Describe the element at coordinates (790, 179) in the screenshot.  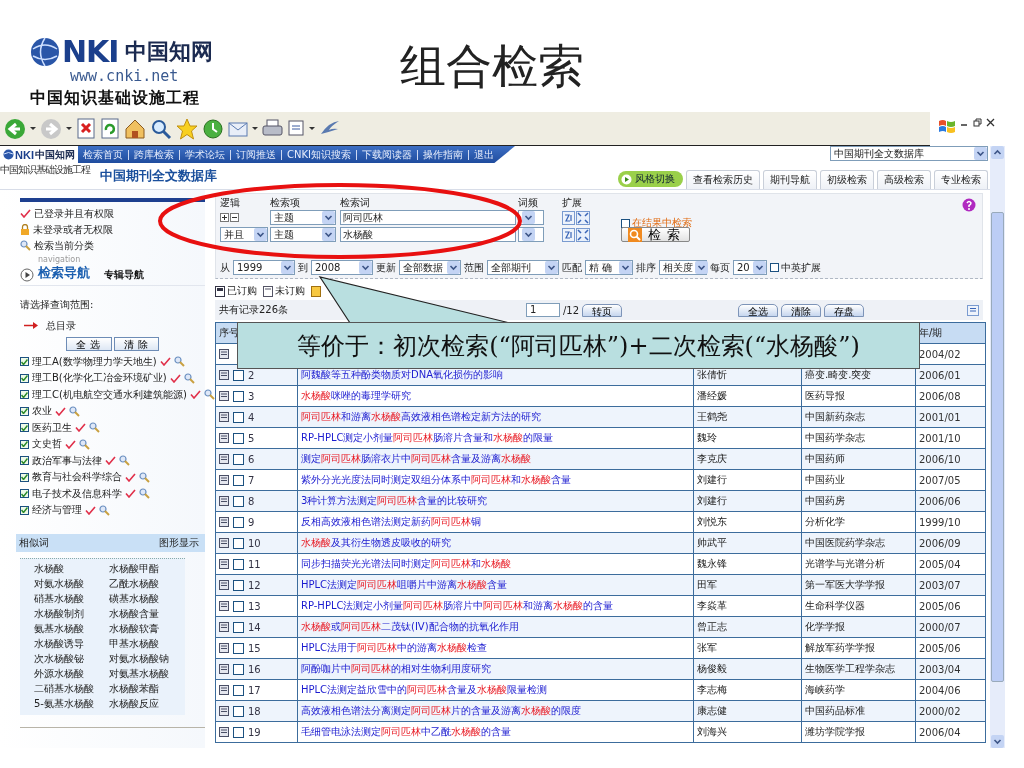
I see `tab: 期刊导航` at that location.